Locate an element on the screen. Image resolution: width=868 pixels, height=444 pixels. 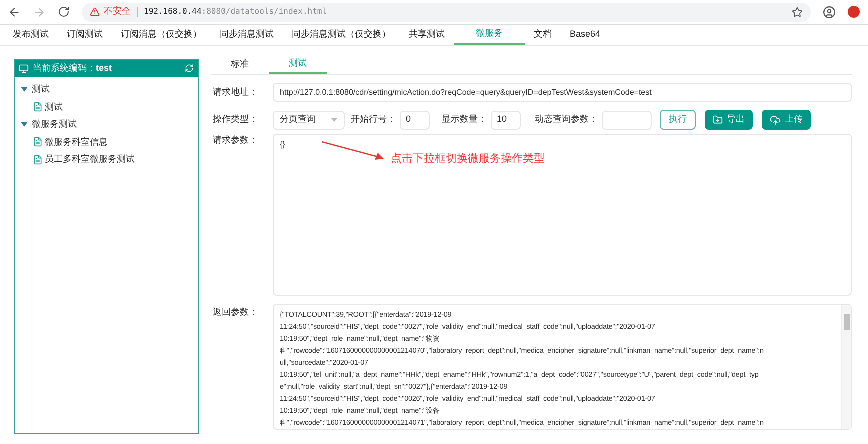
warning-icon is located at coordinates (95, 12).